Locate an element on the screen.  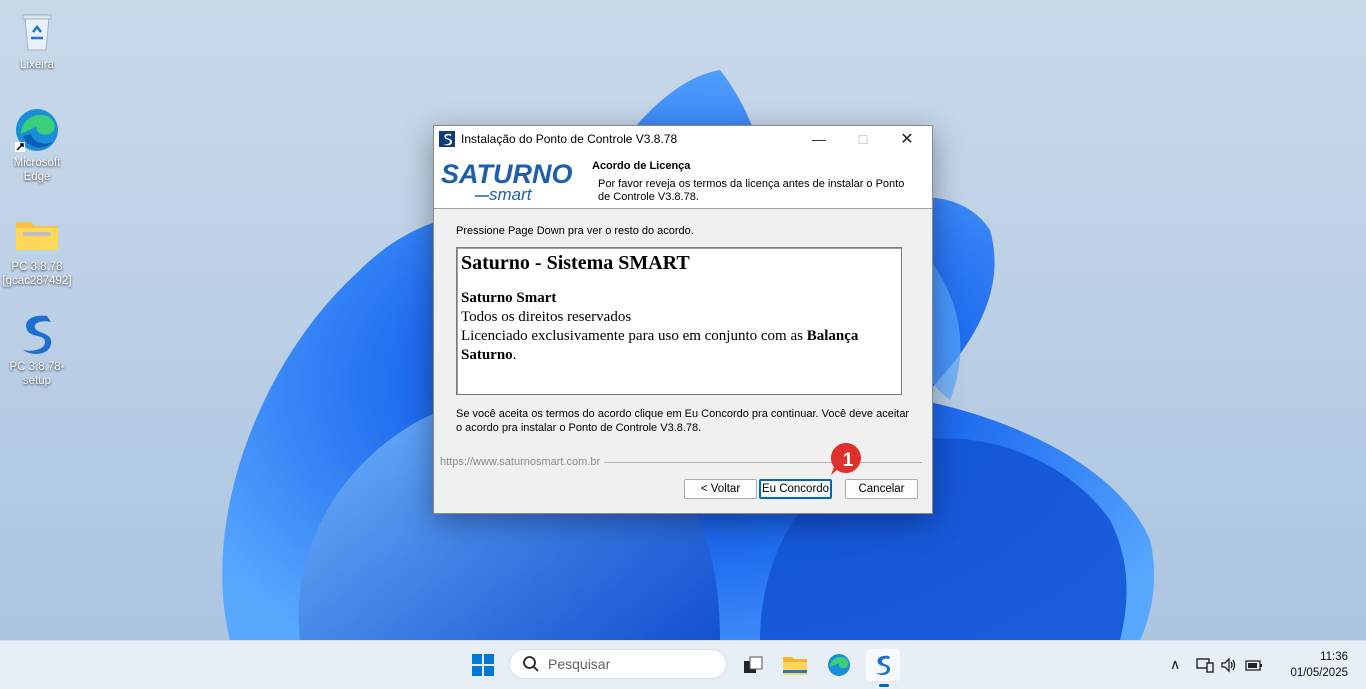
step-badge: 1 is located at coordinates (845, 458).